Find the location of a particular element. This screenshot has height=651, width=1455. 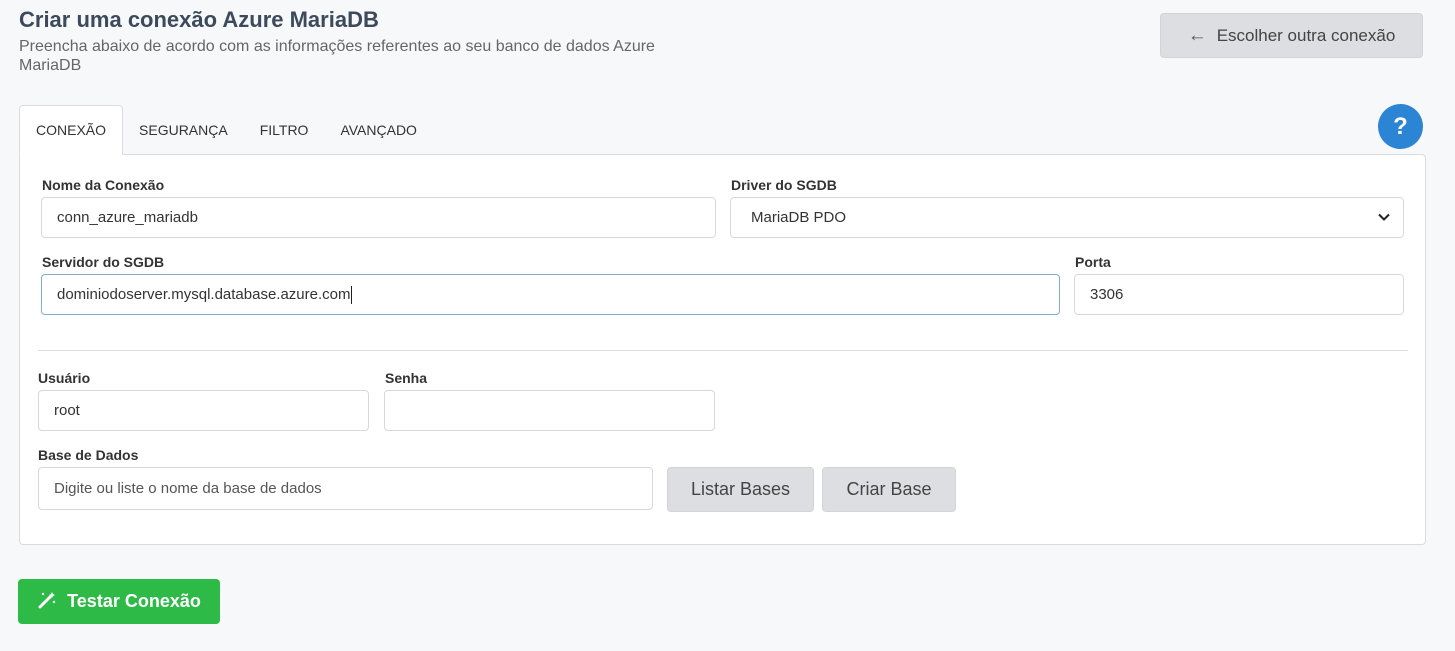

arrow-left-icon: ← is located at coordinates (1197, 35).